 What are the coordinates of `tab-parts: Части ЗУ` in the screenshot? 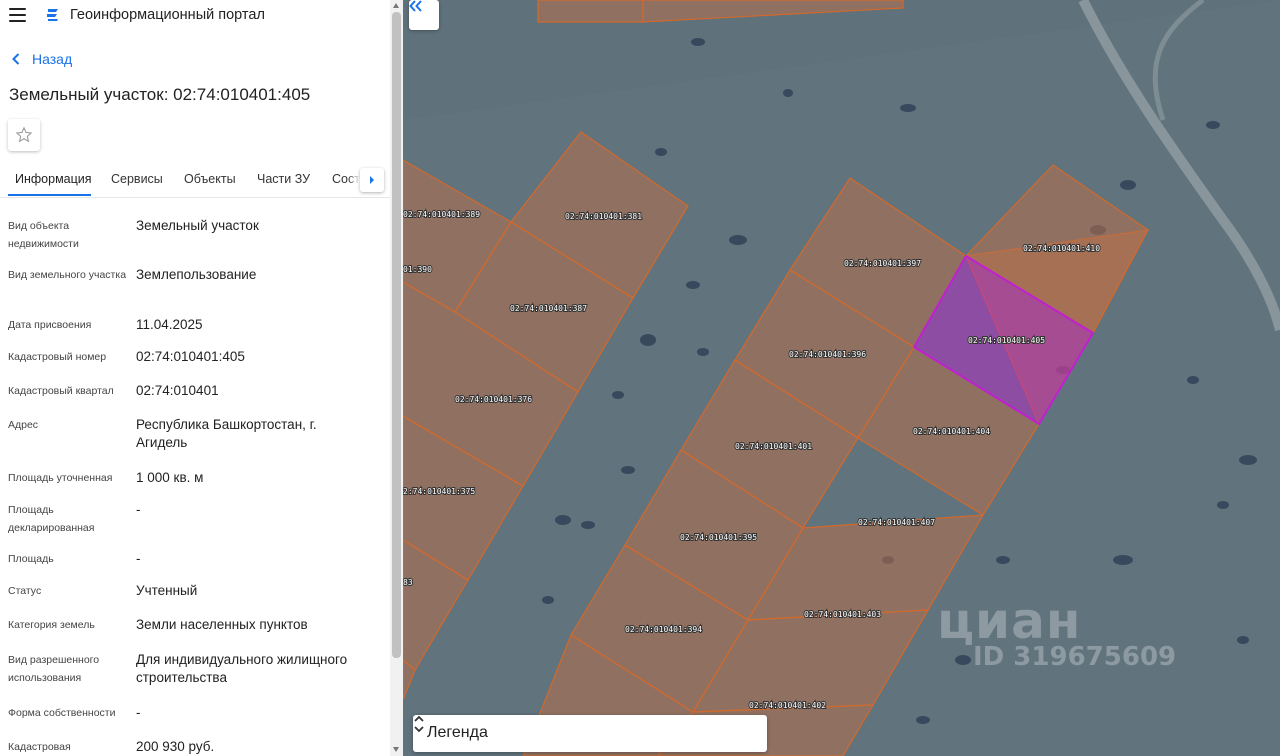 It's located at (283, 179).